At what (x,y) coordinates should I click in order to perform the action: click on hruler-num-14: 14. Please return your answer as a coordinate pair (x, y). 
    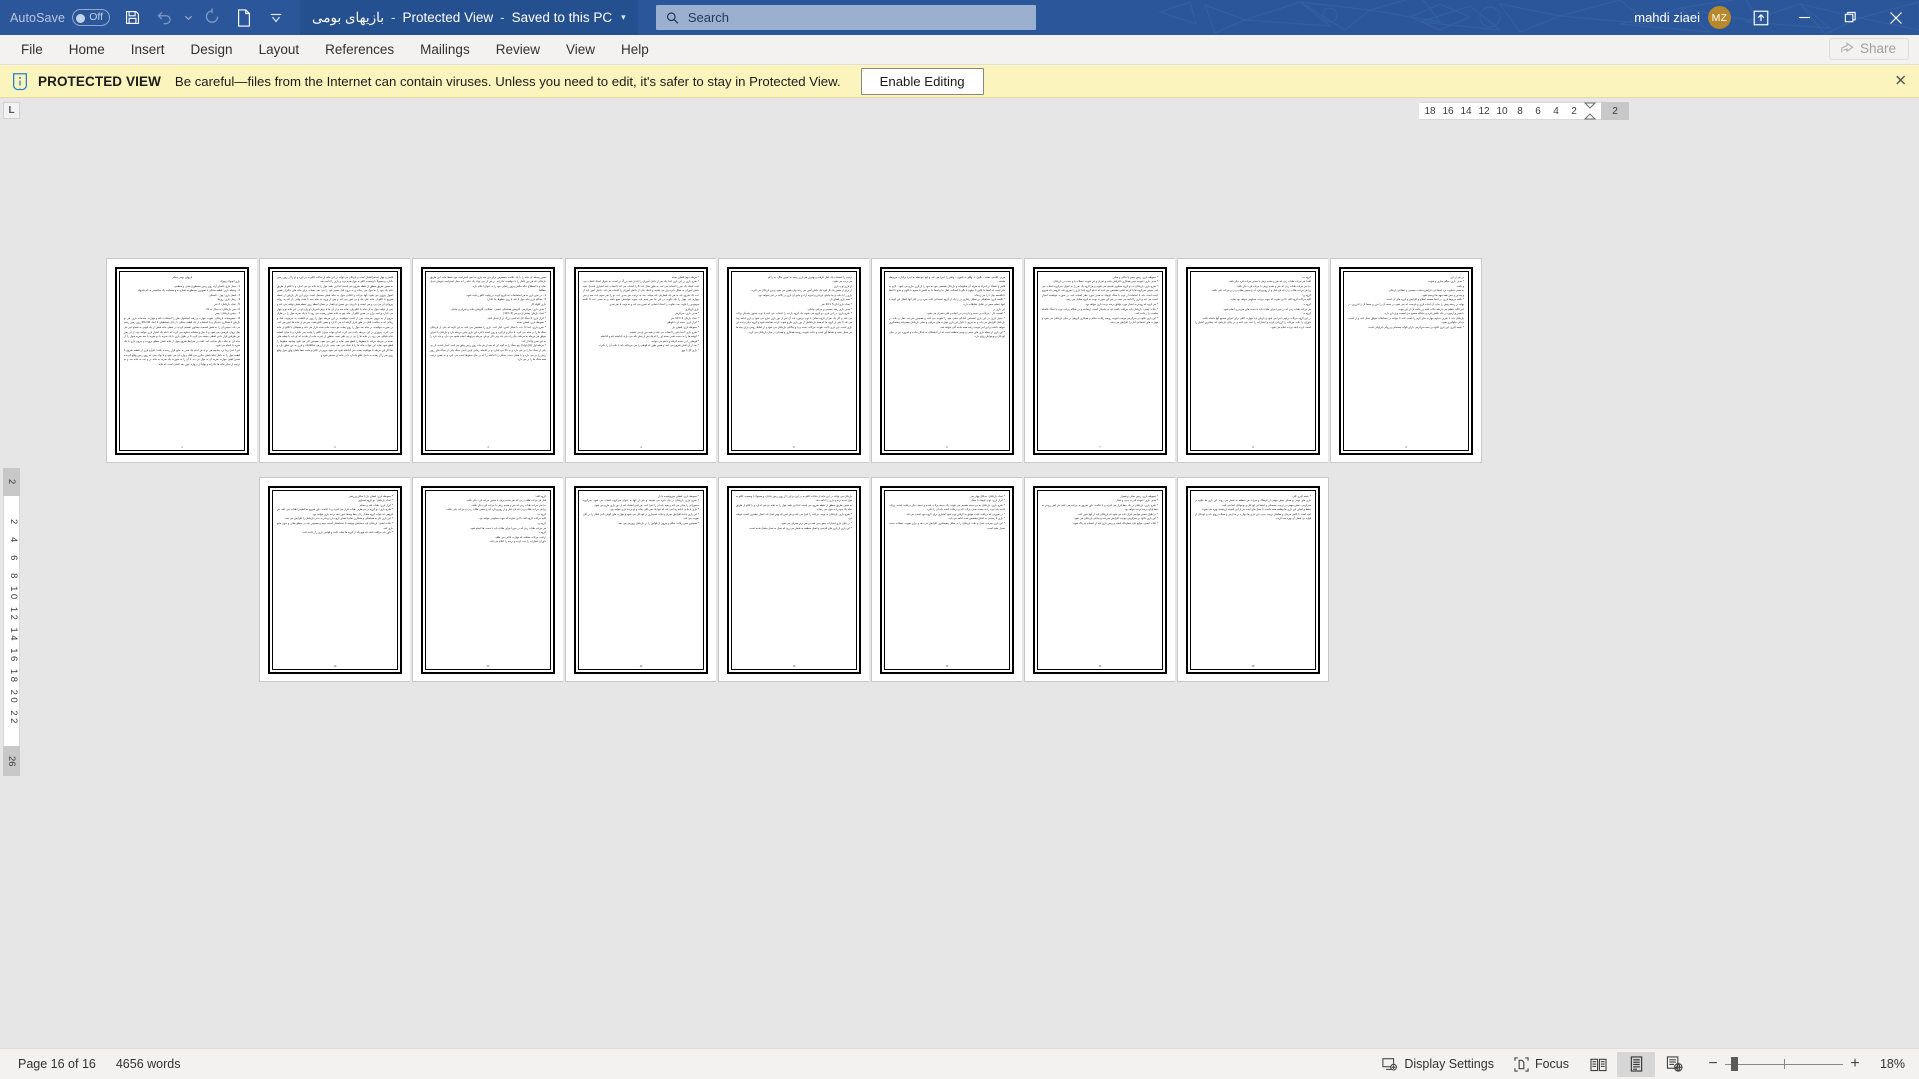
    Looking at the image, I should click on (1466, 111).